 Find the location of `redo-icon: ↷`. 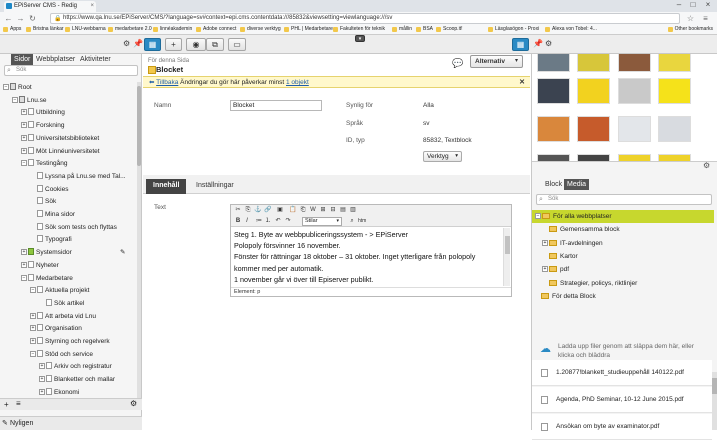

redo-icon: ↷ is located at coordinates (288, 221).